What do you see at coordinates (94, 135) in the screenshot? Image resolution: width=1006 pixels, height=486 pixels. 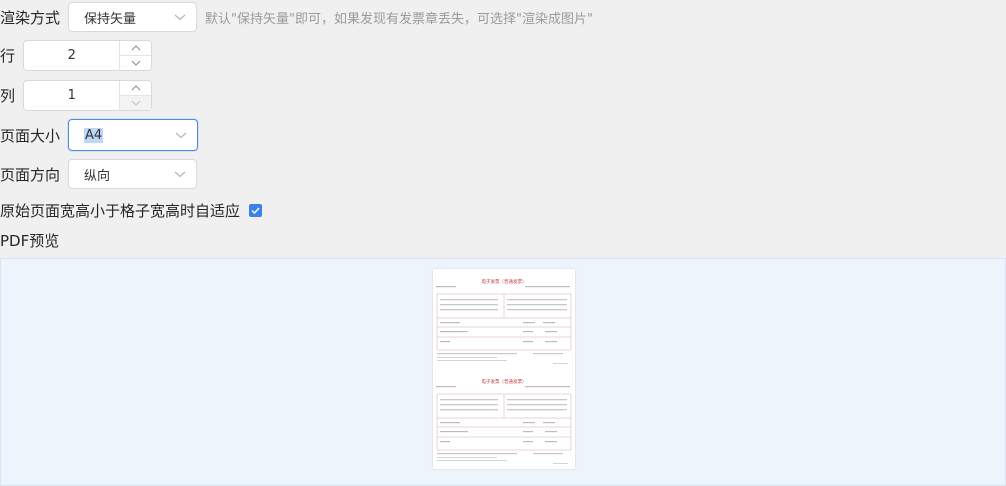 I see `page-size-value: A4` at bounding box center [94, 135].